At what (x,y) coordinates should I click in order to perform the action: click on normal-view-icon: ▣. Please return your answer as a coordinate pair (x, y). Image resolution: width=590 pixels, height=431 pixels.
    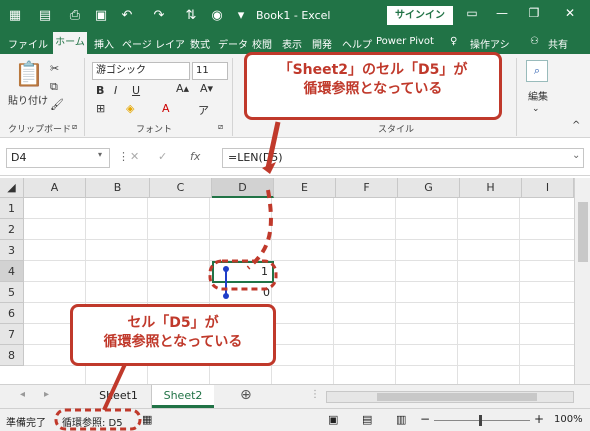
    Looking at the image, I should click on (333, 419).